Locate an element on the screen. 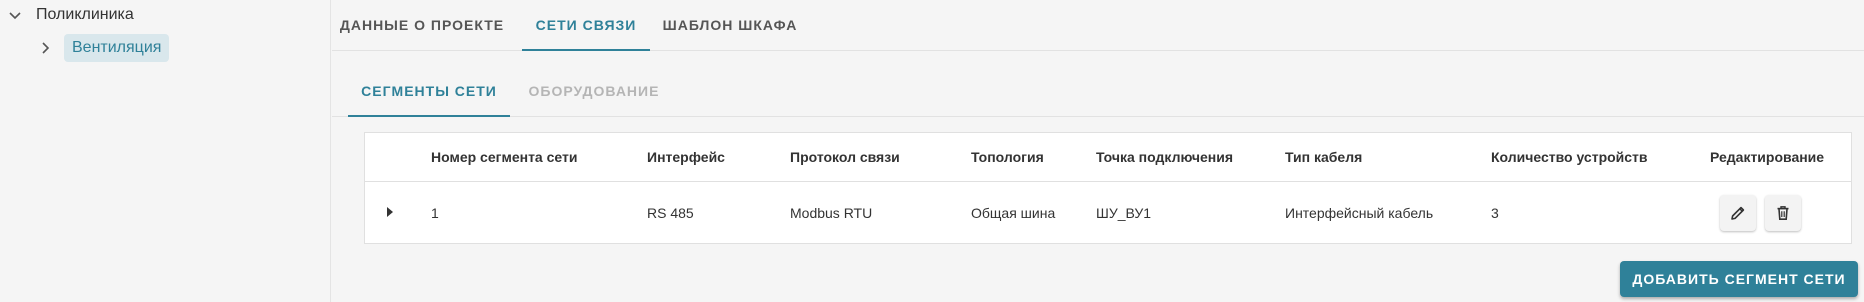 The width and height of the screenshot is (1864, 302). column-header: Тип кабеля is located at coordinates (1323, 157).